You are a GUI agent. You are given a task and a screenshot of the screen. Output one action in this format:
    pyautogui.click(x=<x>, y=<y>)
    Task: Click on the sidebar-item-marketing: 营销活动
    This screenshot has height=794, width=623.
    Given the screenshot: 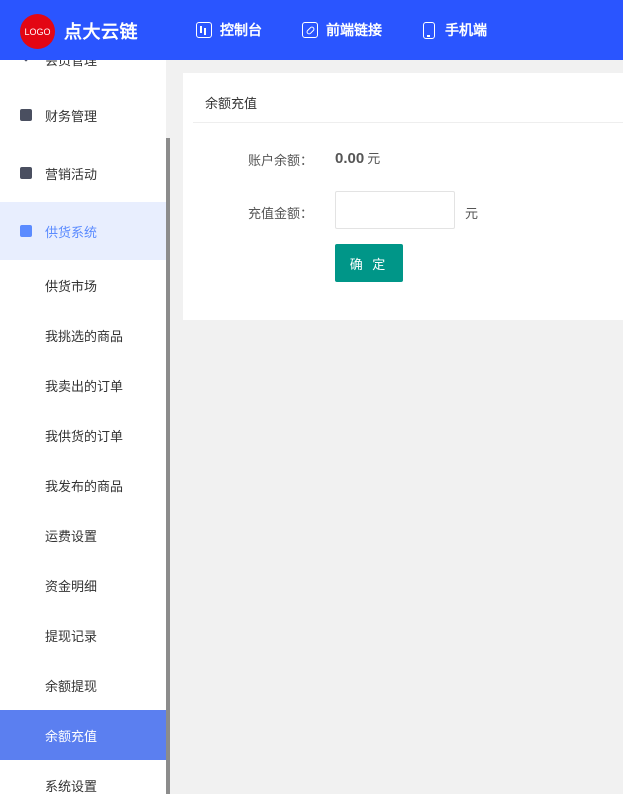 What is the action you would take?
    pyautogui.click(x=83, y=173)
    